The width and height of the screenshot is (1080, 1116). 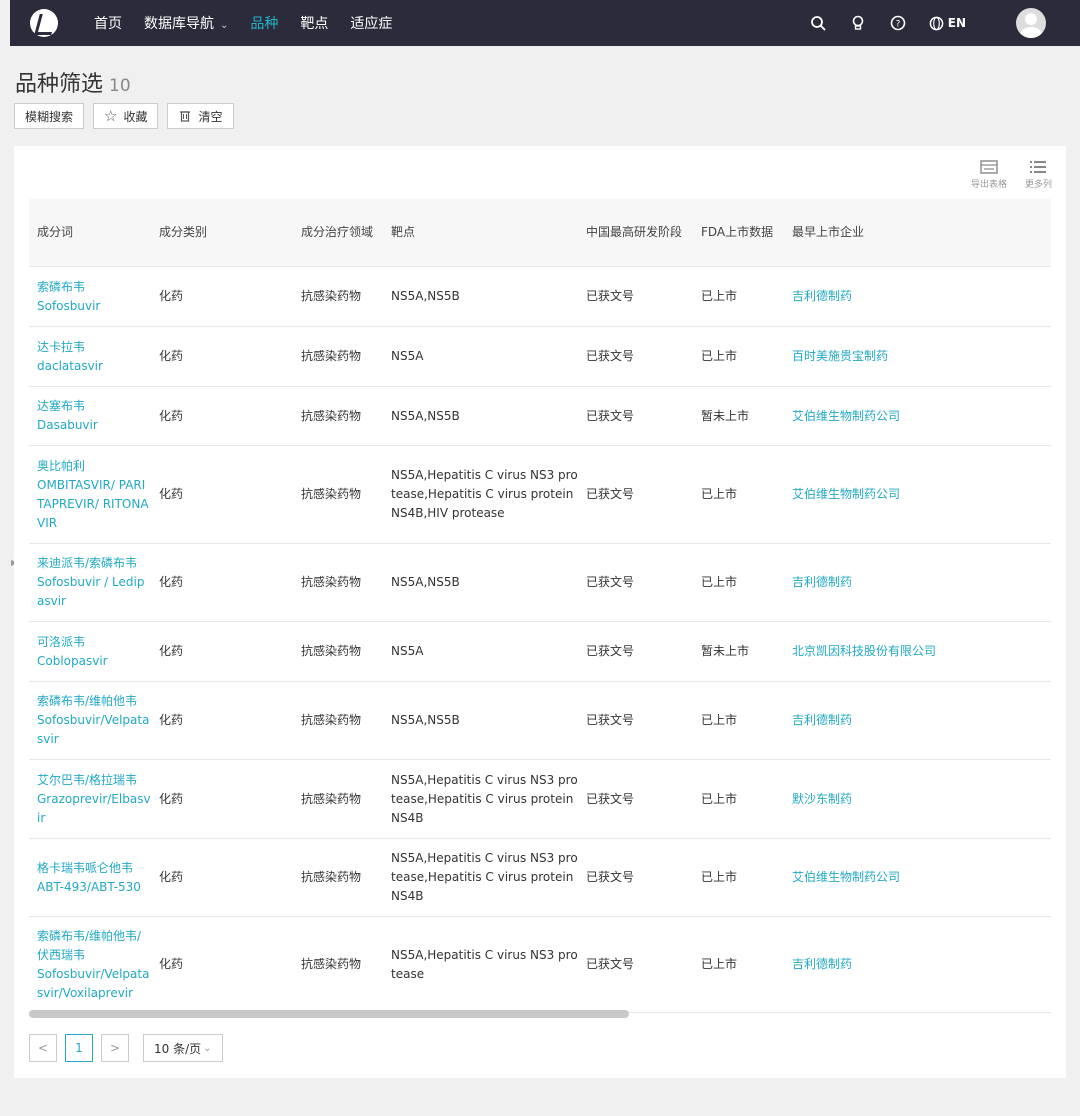 I want to click on lightbulb-icon, so click(x=858, y=23).